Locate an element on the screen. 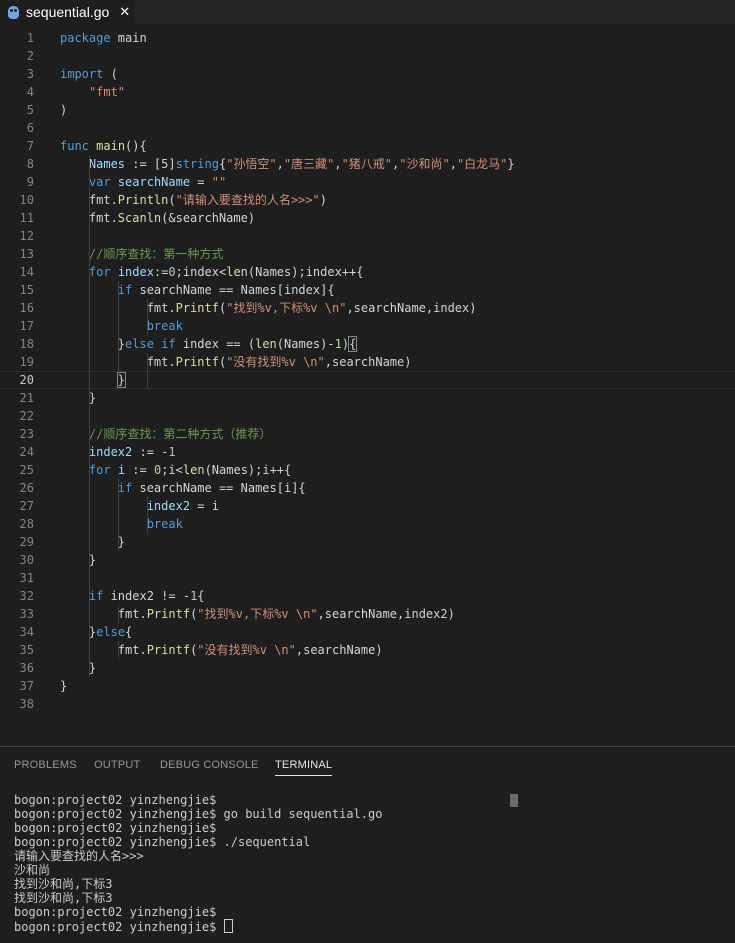  code-token: index2 != - is located at coordinates (147, 596).